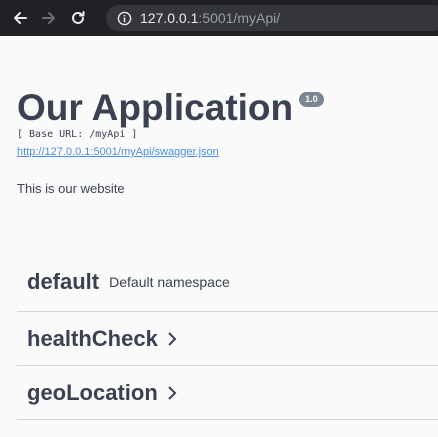 This screenshot has height=437, width=438. I want to click on namespace-name: default, so click(63, 281).